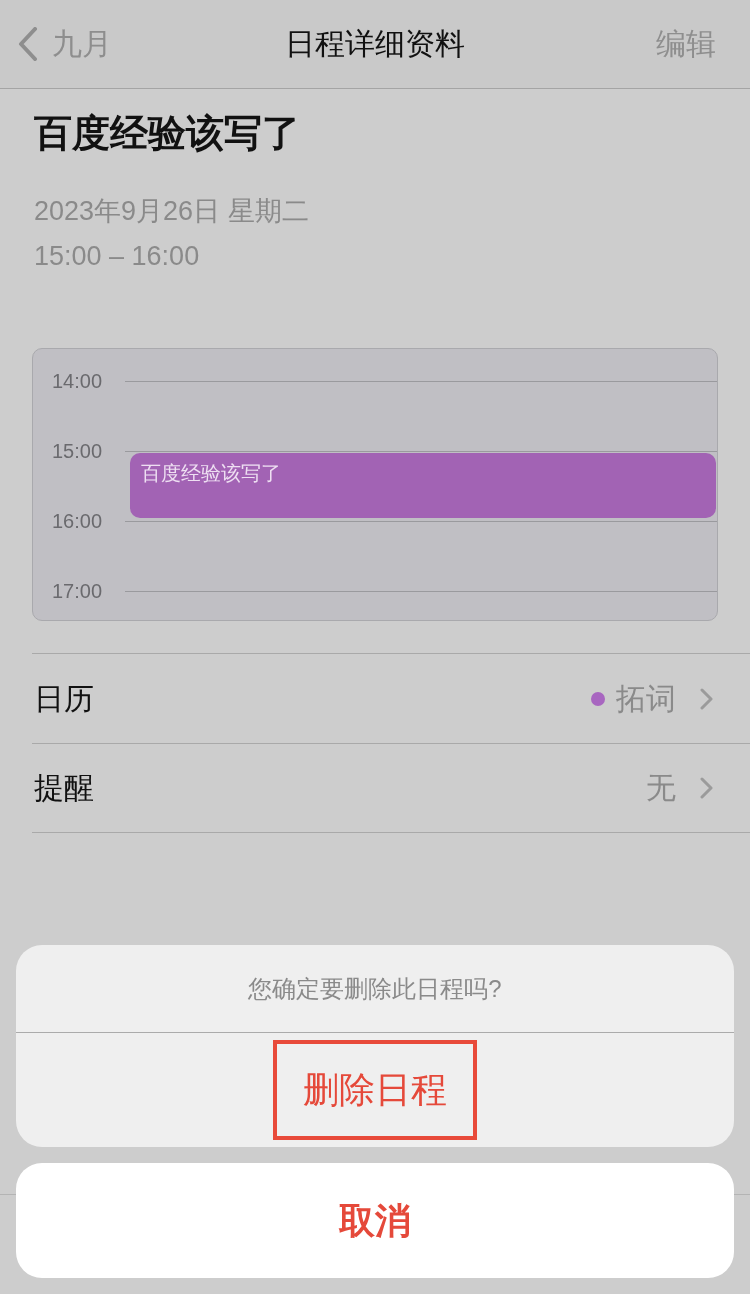 The width and height of the screenshot is (750, 1294). What do you see at coordinates (65, 44) in the screenshot?
I see `back-button: 九月` at bounding box center [65, 44].